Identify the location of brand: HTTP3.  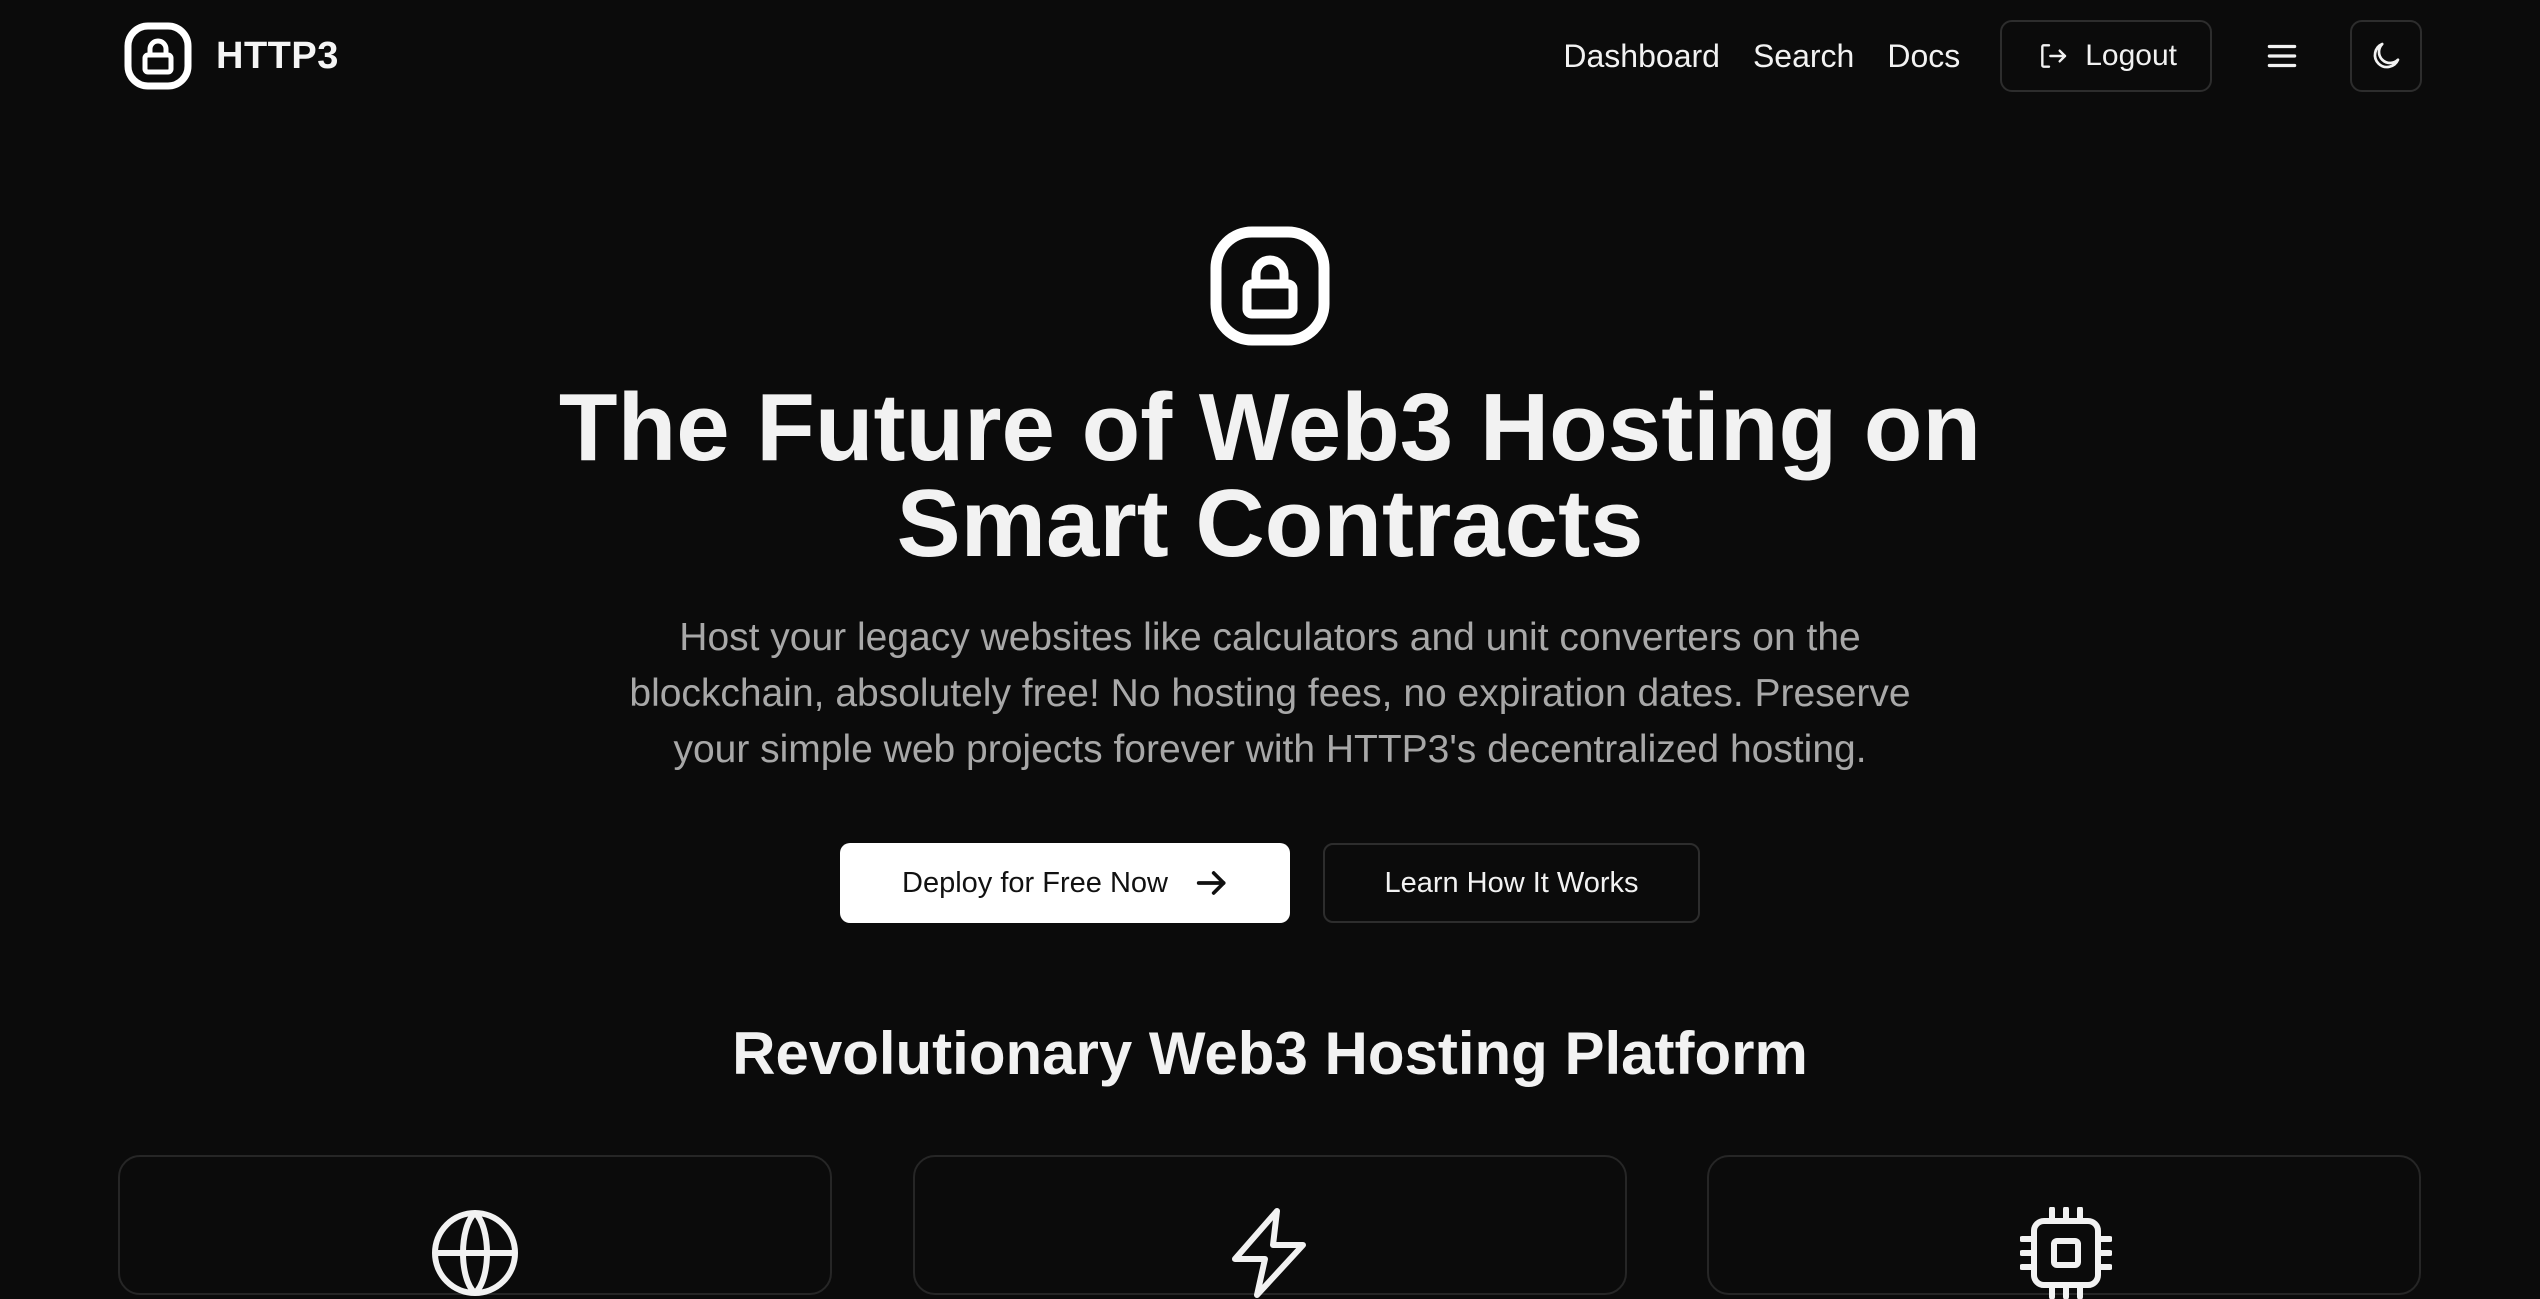
(231, 56).